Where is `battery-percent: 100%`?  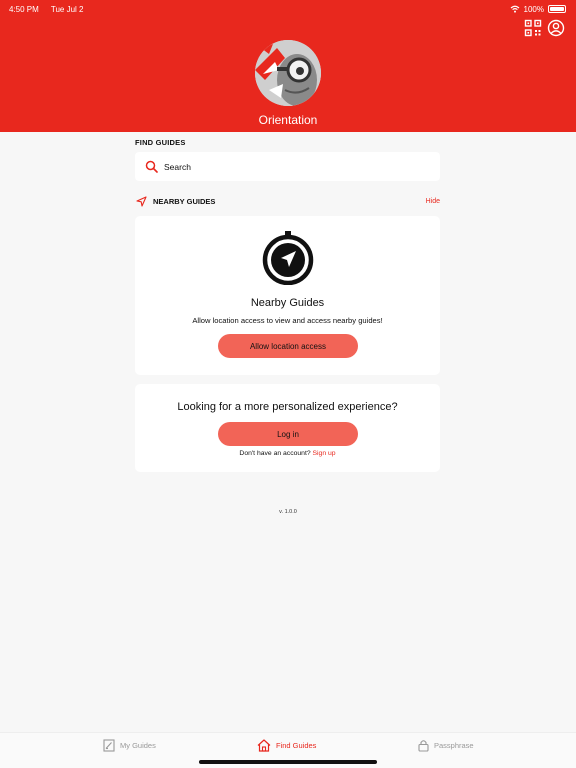
battery-percent: 100% is located at coordinates (533, 9).